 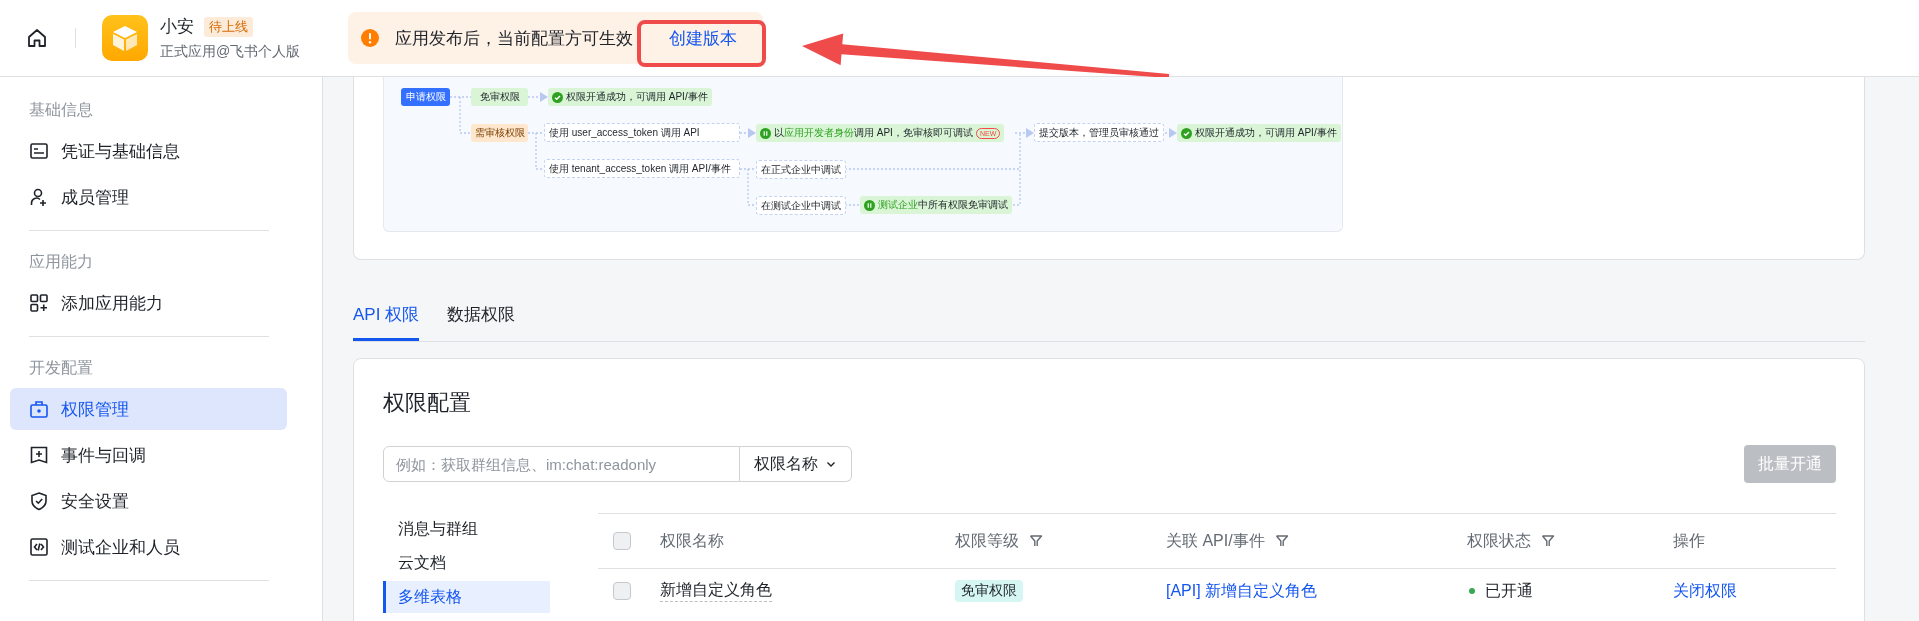 What do you see at coordinates (39, 151) in the screenshot?
I see `id-card-icon` at bounding box center [39, 151].